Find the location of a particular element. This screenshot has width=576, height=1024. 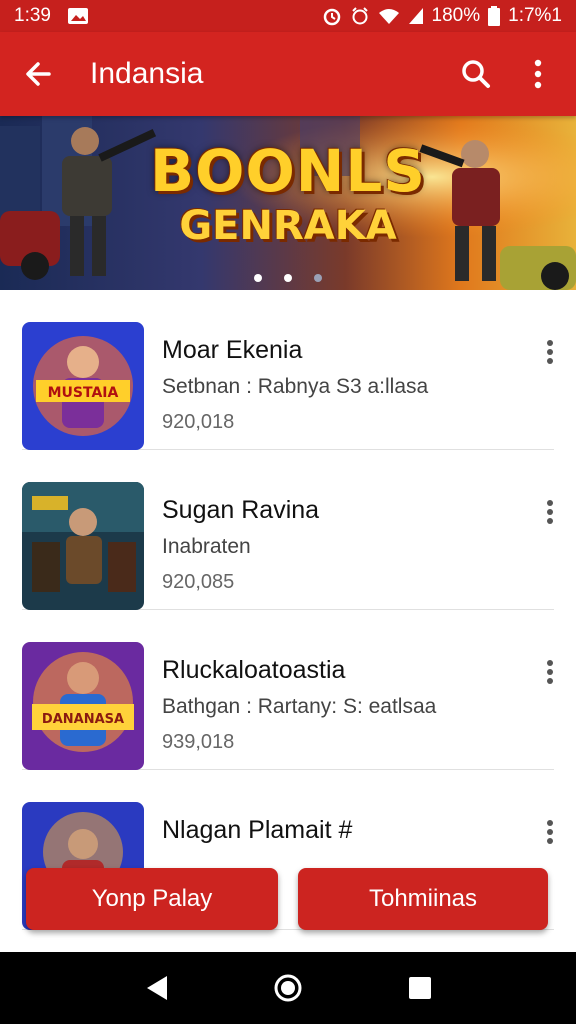

nav-back-button is located at coordinates (156, 988).